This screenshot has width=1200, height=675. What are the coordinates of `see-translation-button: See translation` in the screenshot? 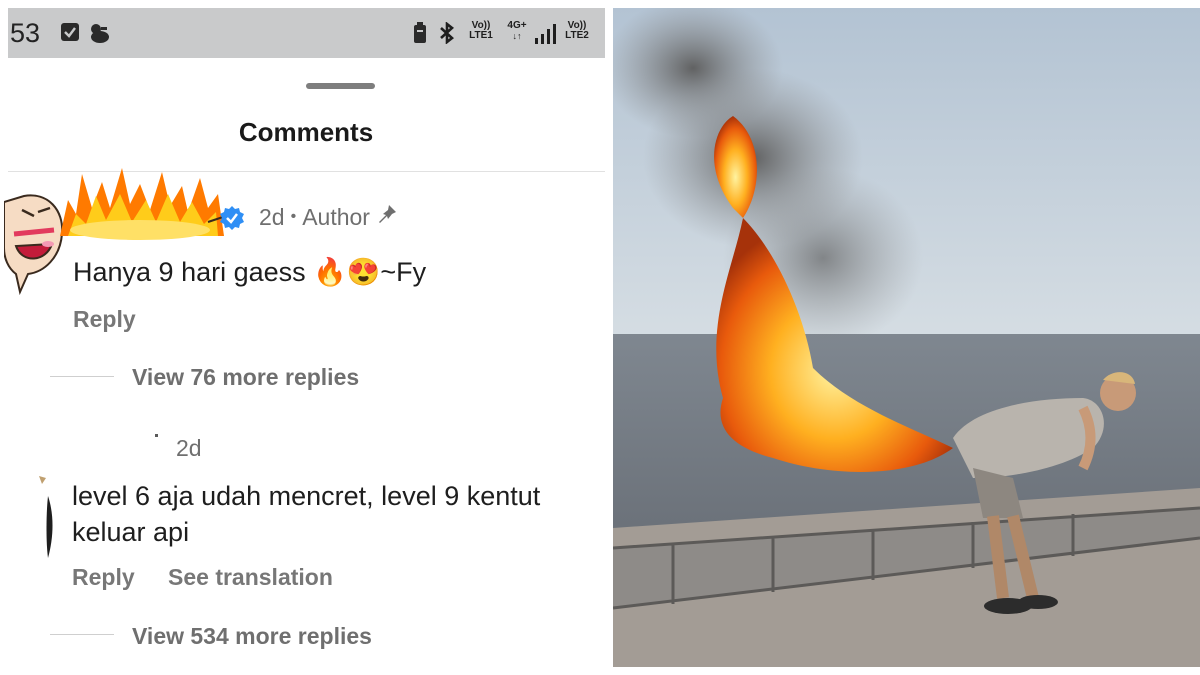 It's located at (250, 577).